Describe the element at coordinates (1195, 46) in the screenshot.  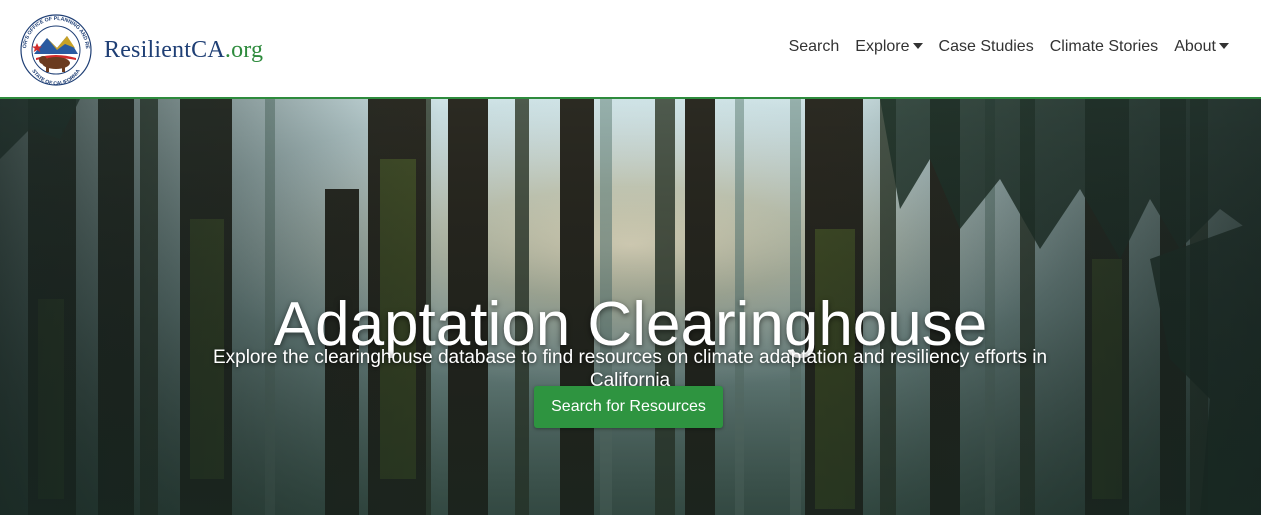
I see `nav-item-label: About` at that location.